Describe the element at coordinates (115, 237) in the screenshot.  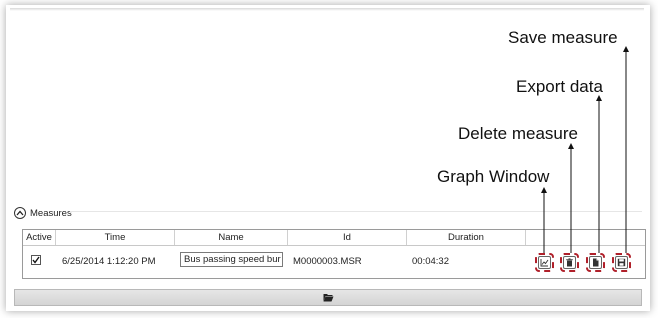
I see `column-header-time: Time` at that location.